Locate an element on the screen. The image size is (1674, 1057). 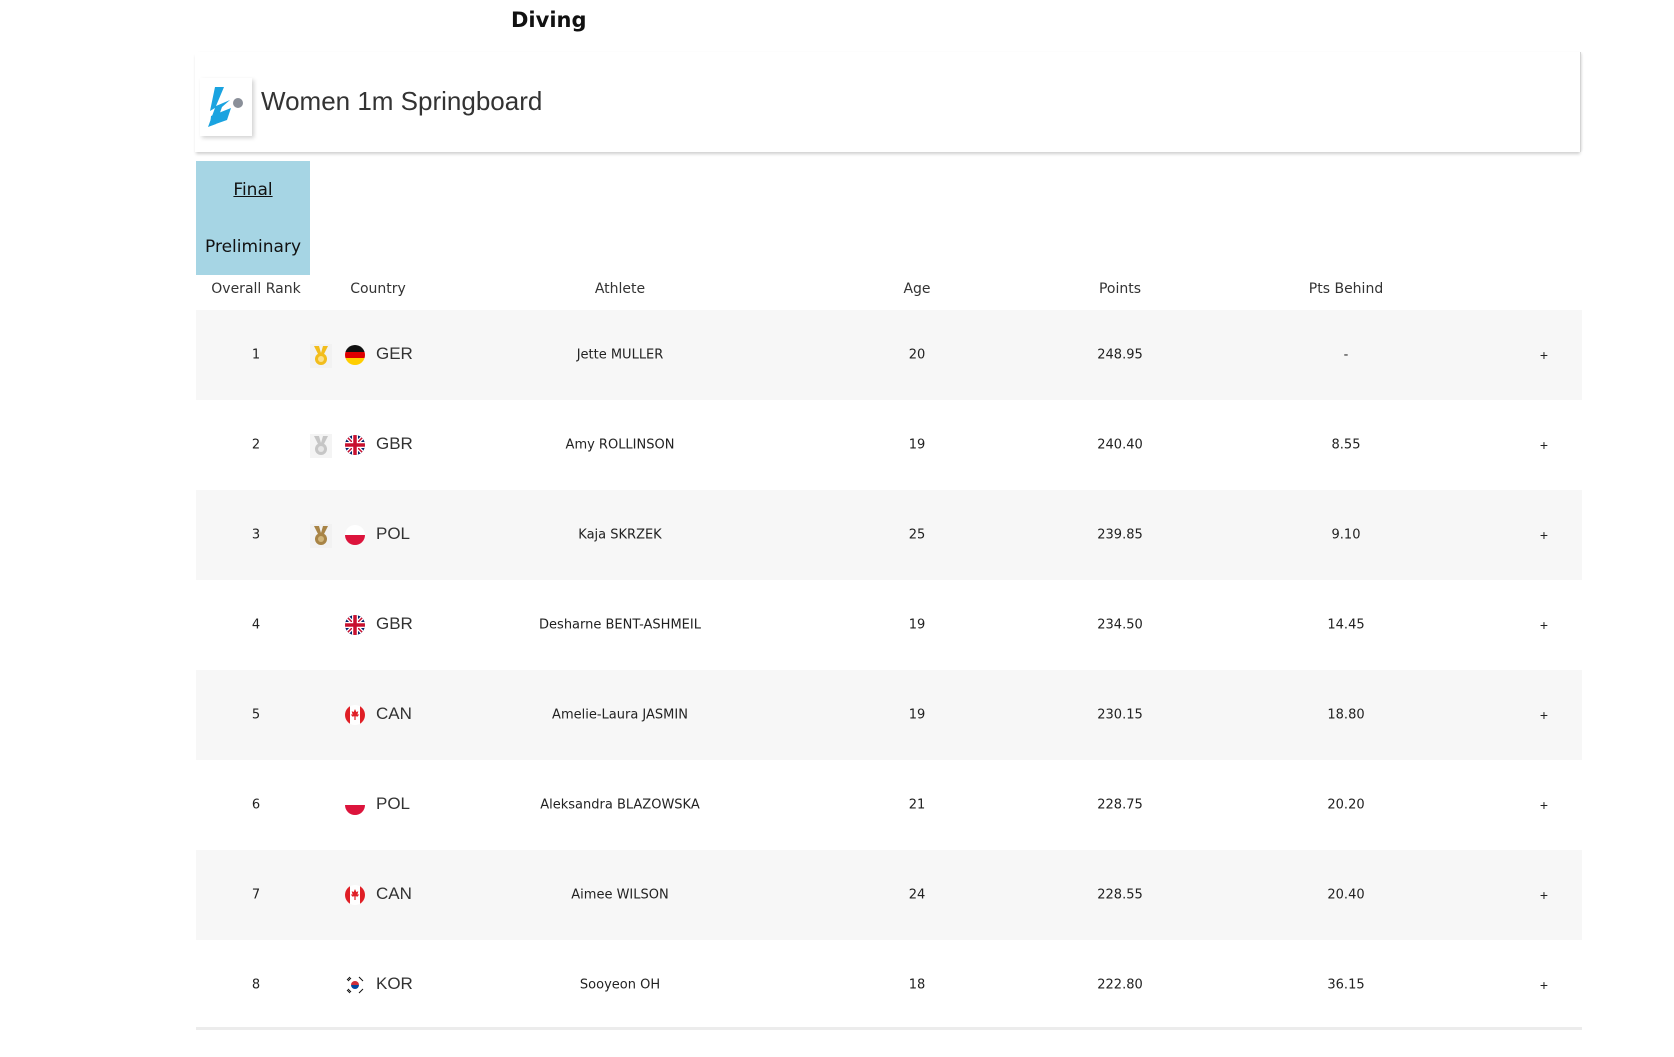
round-tabs: Final Preliminary is located at coordinates (253, 218).